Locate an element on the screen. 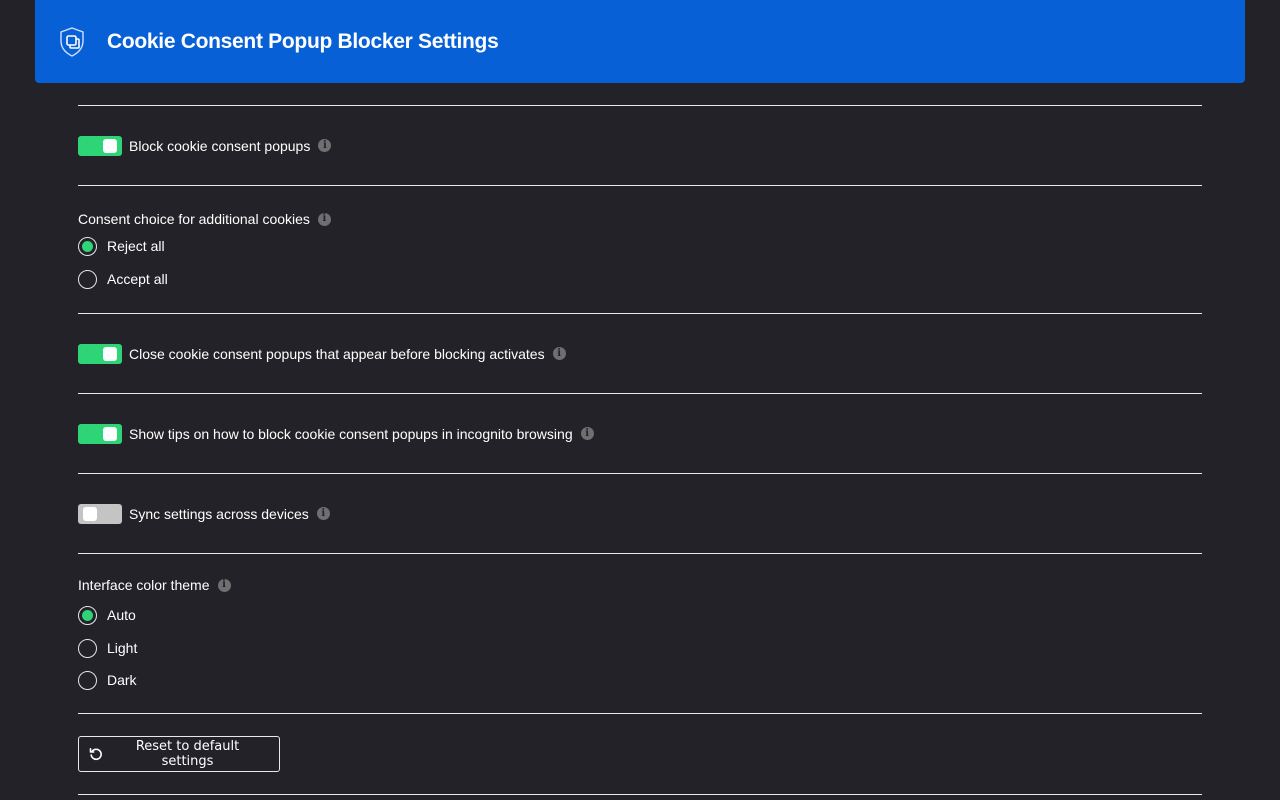  page-title: Cookie Consent Popup Blocker Settings is located at coordinates (303, 41).